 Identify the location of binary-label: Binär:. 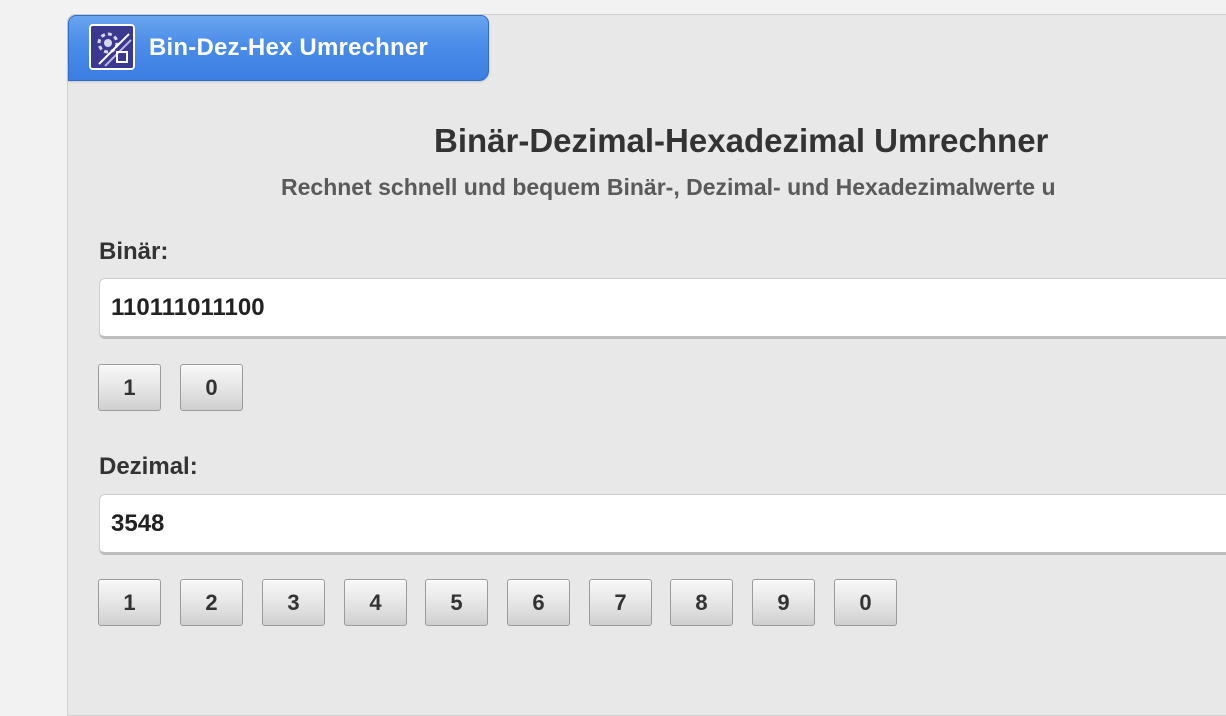
(134, 251).